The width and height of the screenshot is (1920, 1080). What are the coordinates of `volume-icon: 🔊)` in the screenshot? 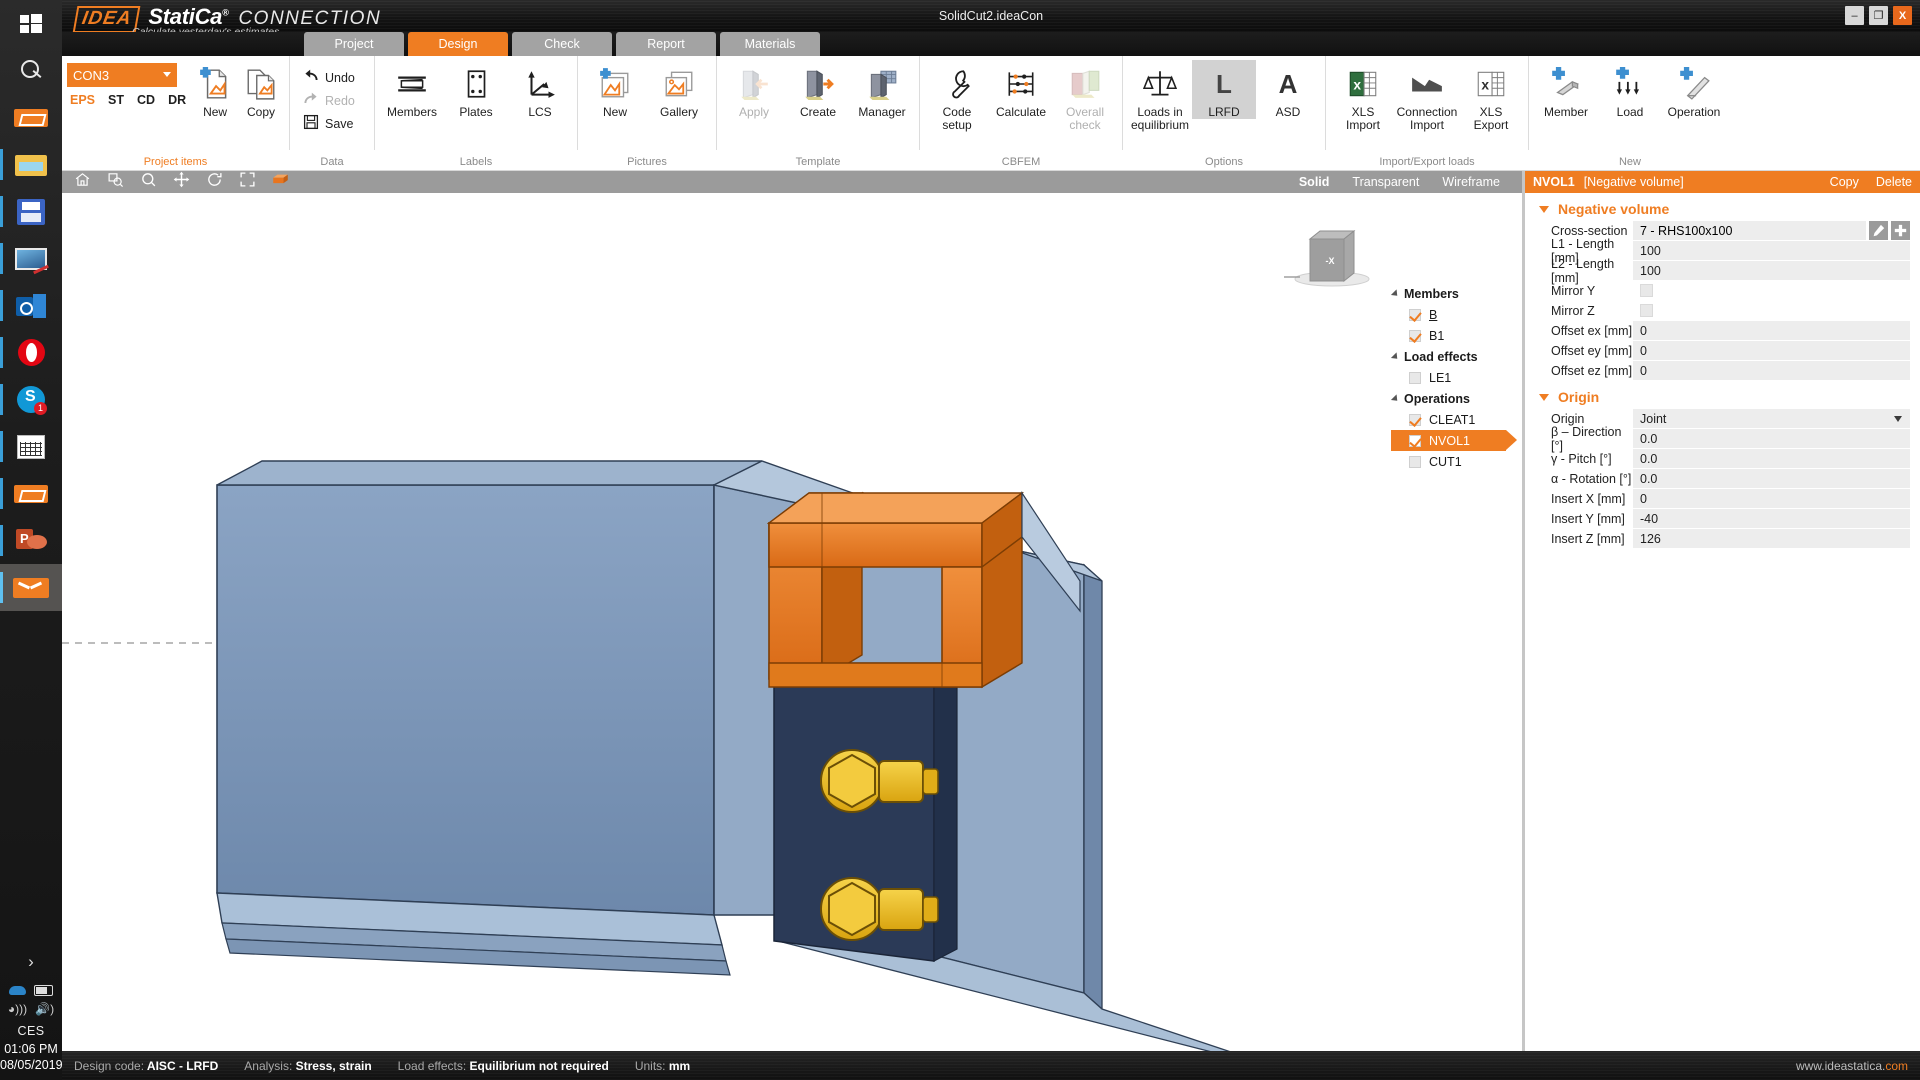 It's located at (44, 1009).